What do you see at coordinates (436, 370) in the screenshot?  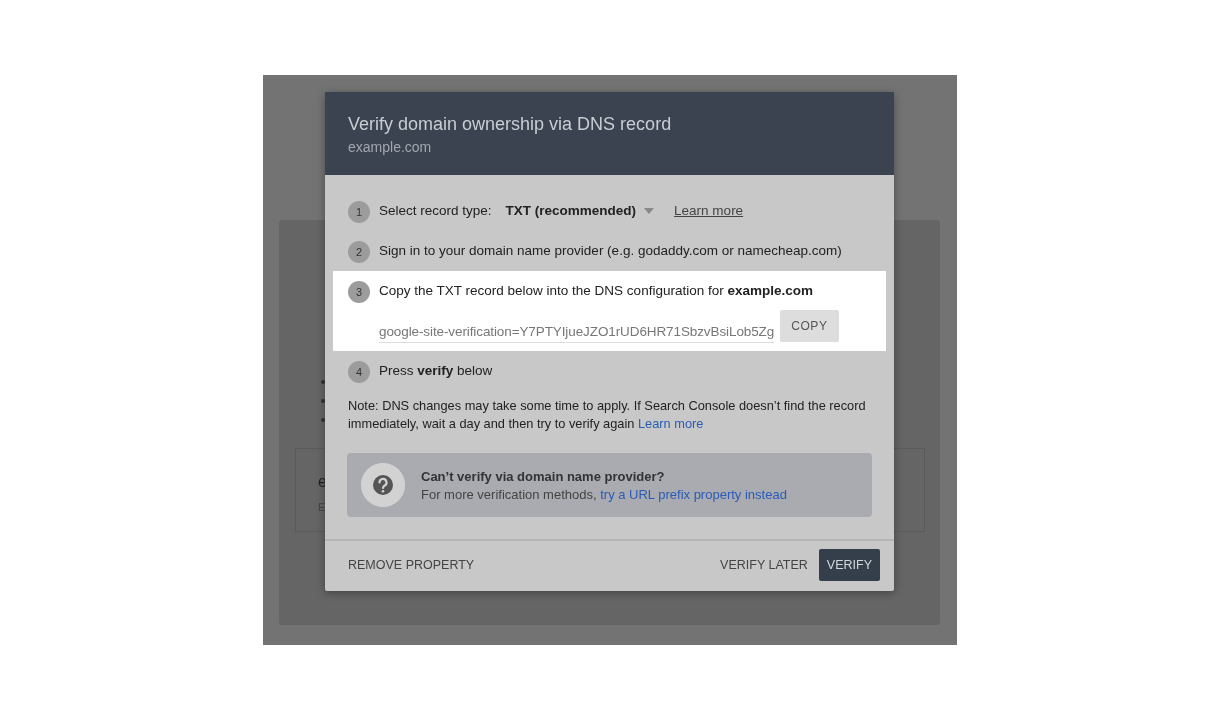 I see `step-text: Press verify below` at bounding box center [436, 370].